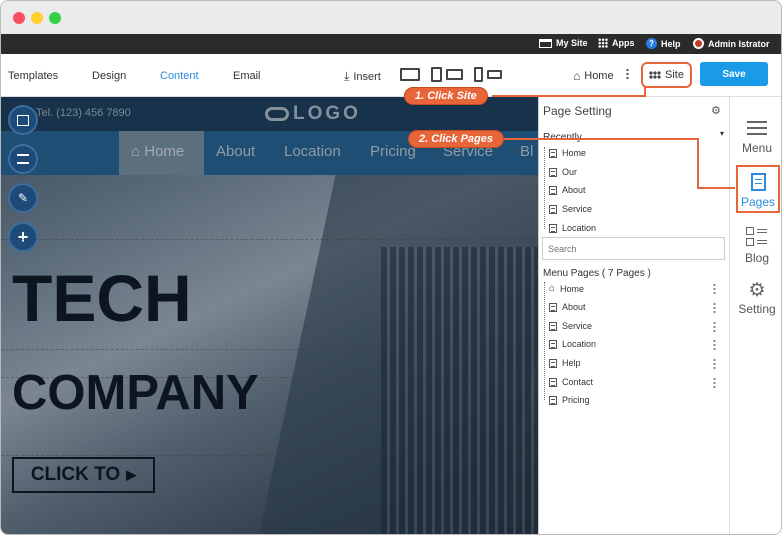  What do you see at coordinates (391, 17) in the screenshot?
I see `window-titlebar` at bounding box center [391, 17].